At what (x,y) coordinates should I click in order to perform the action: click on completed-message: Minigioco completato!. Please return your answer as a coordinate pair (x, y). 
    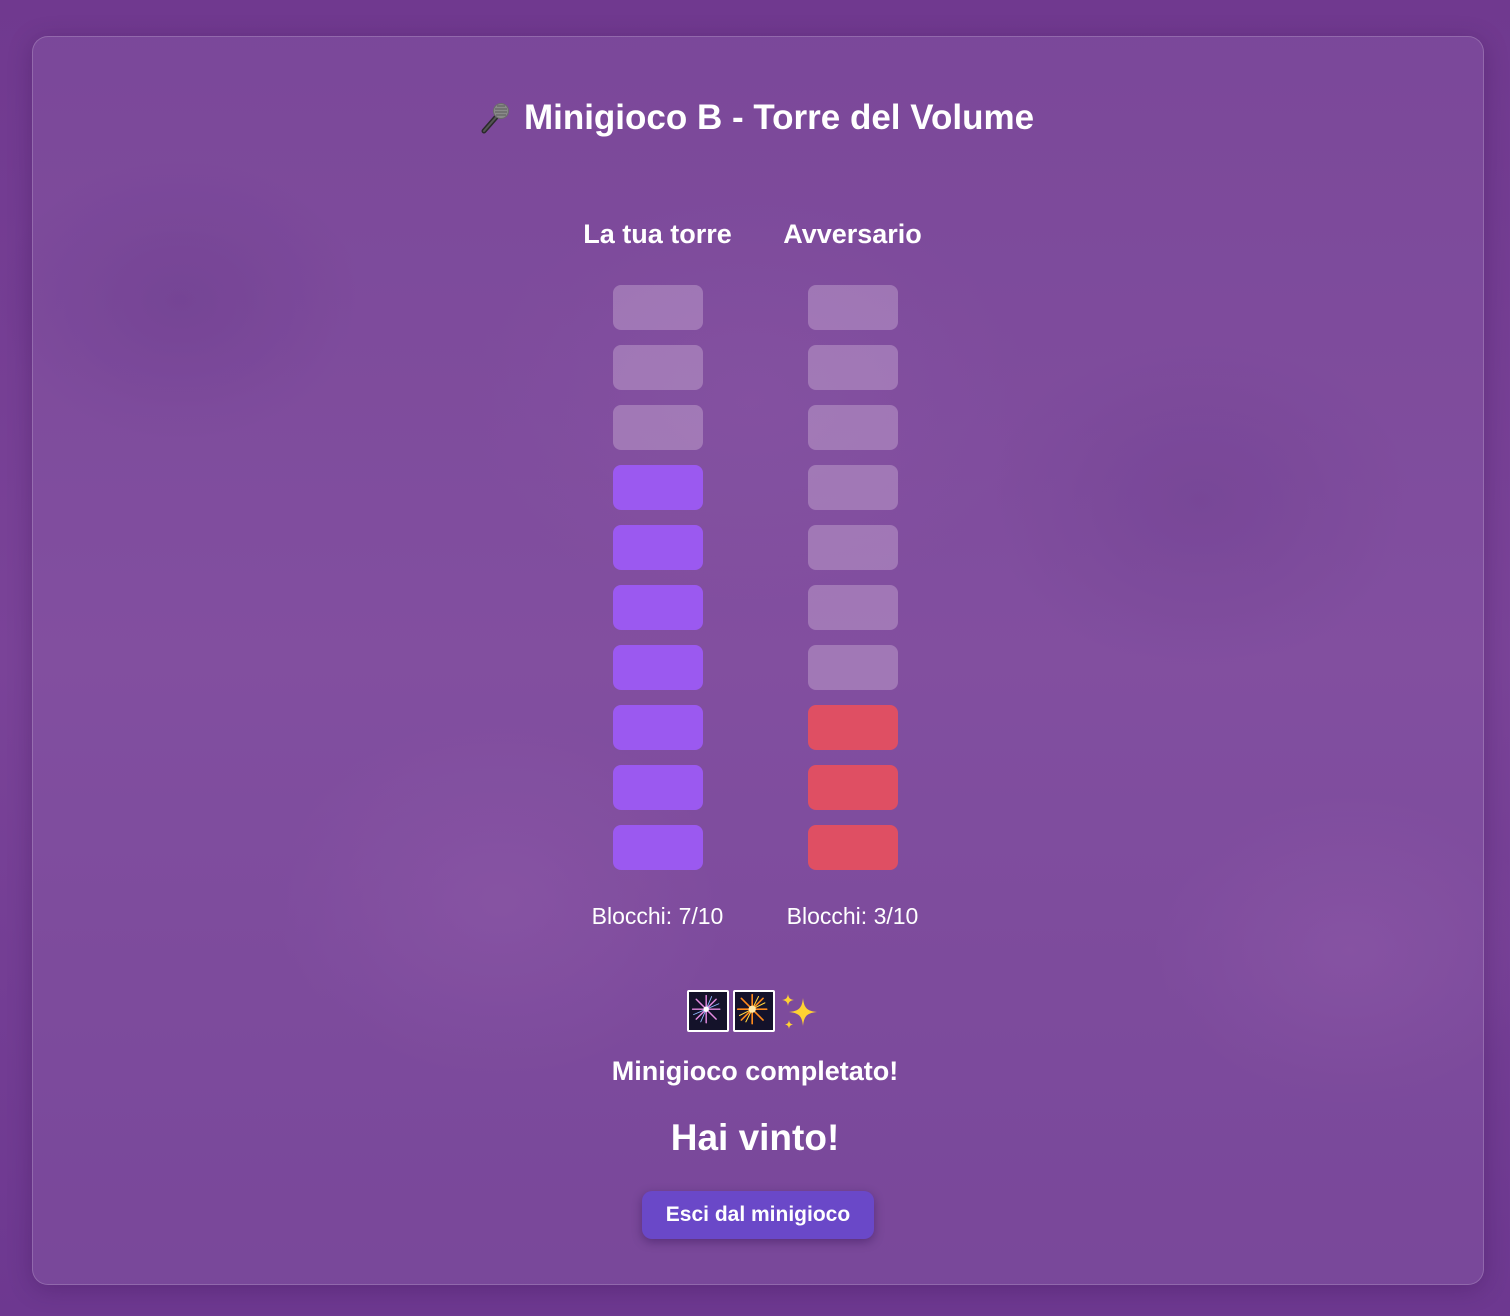
    Looking at the image, I should click on (755, 1071).